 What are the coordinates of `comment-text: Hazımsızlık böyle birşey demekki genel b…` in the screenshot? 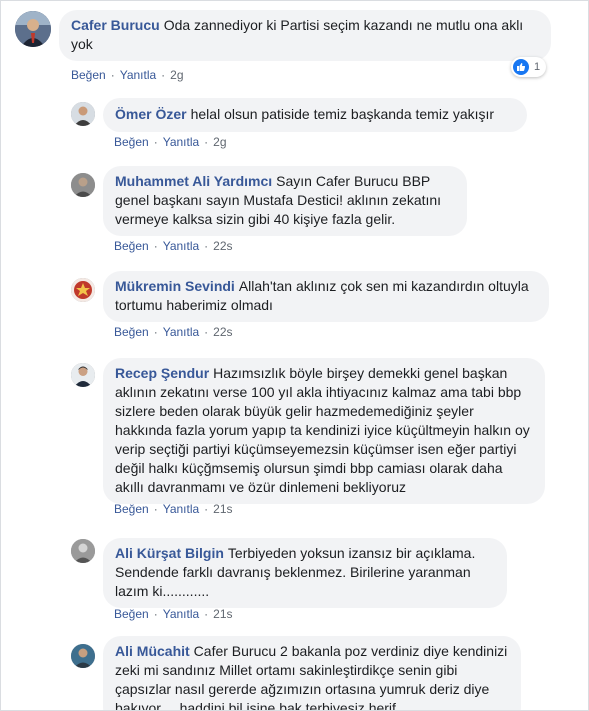 It's located at (322, 430).